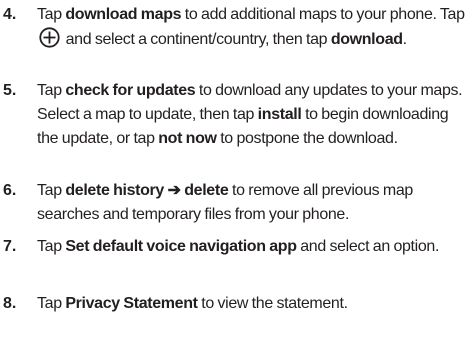 The width and height of the screenshot is (473, 360). What do you see at coordinates (366, 39) in the screenshot?
I see `step-text-bold: download` at bounding box center [366, 39].